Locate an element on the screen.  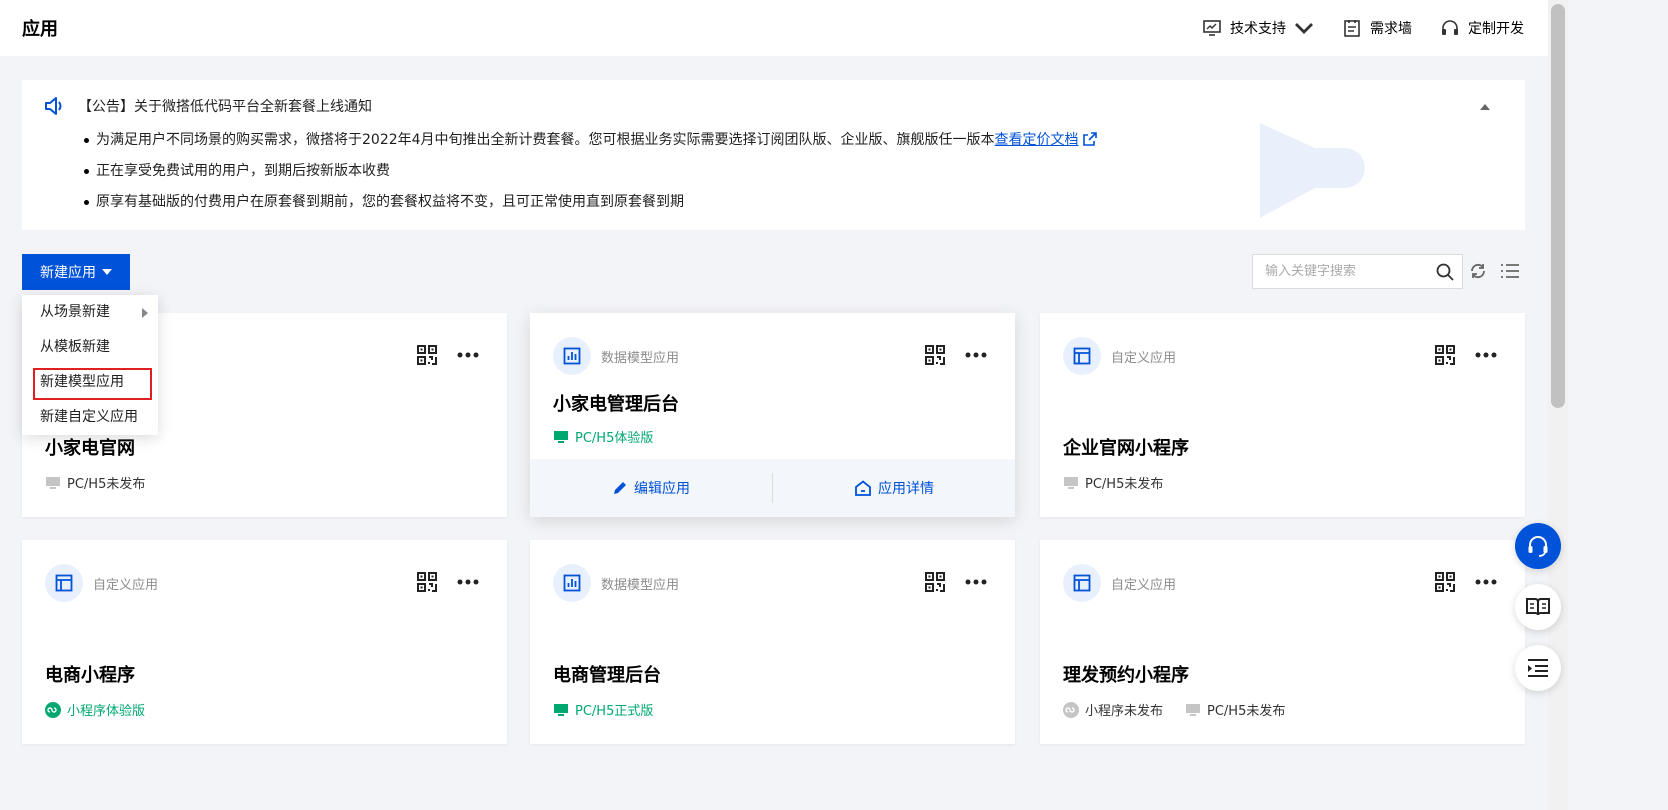
chevron-down-icon is located at coordinates (1304, 28).